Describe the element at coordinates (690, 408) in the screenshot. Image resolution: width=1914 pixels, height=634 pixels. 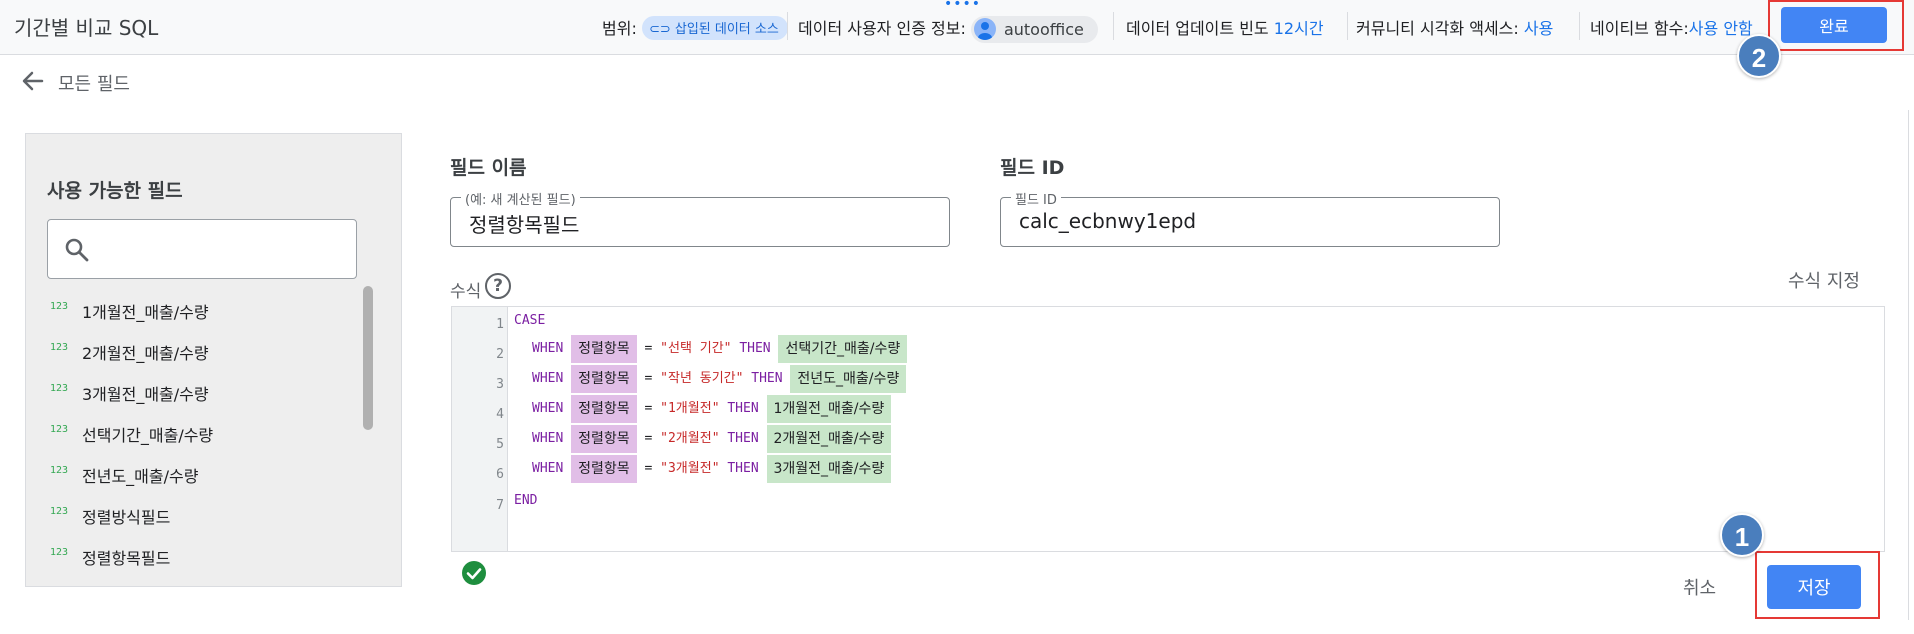
I see `string-literal: "1개월전"` at that location.